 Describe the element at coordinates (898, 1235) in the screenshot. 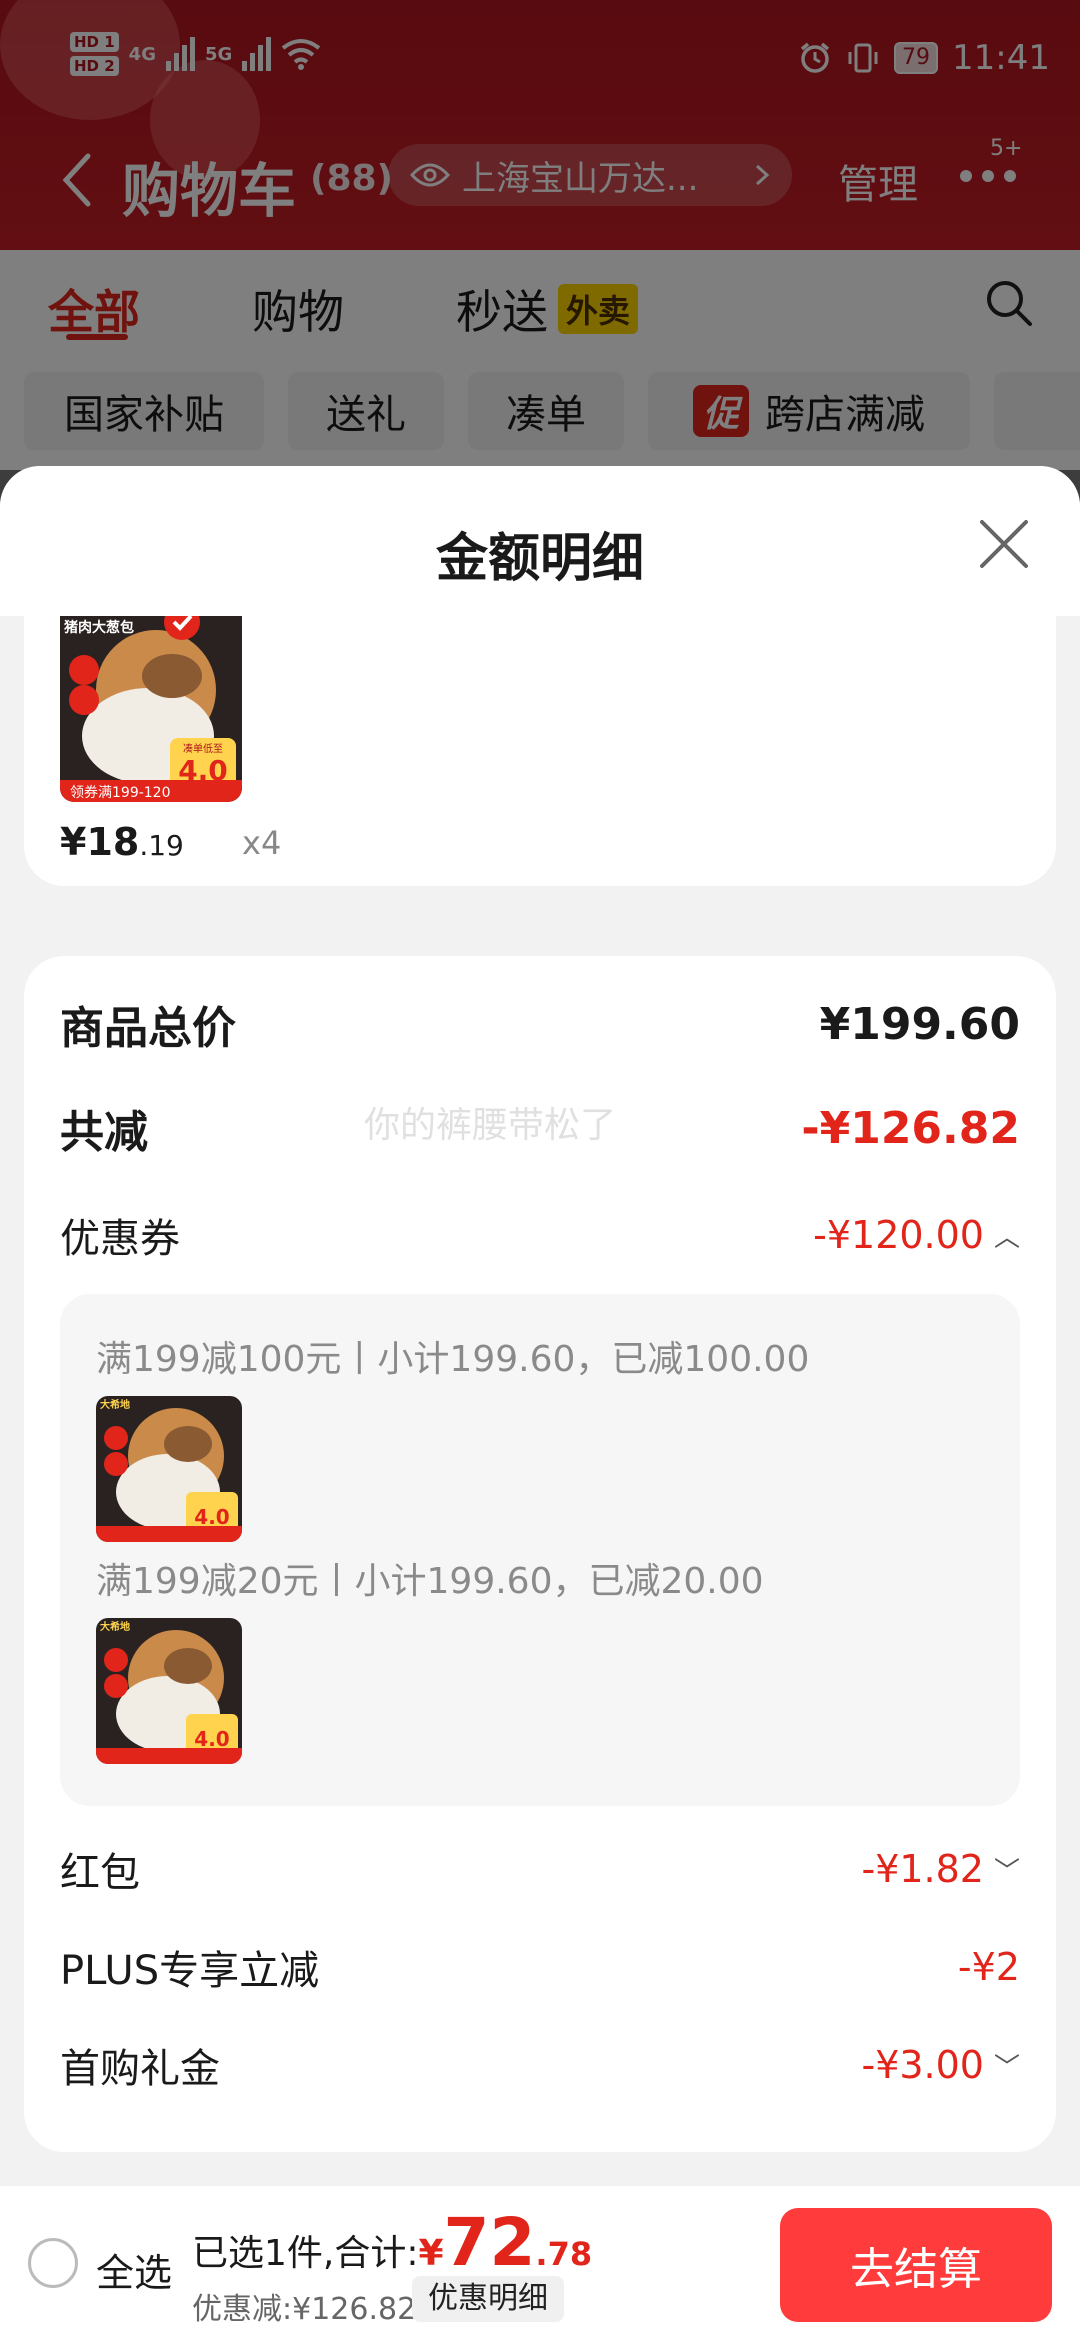

I see `coupon-value: -¥120.00` at that location.